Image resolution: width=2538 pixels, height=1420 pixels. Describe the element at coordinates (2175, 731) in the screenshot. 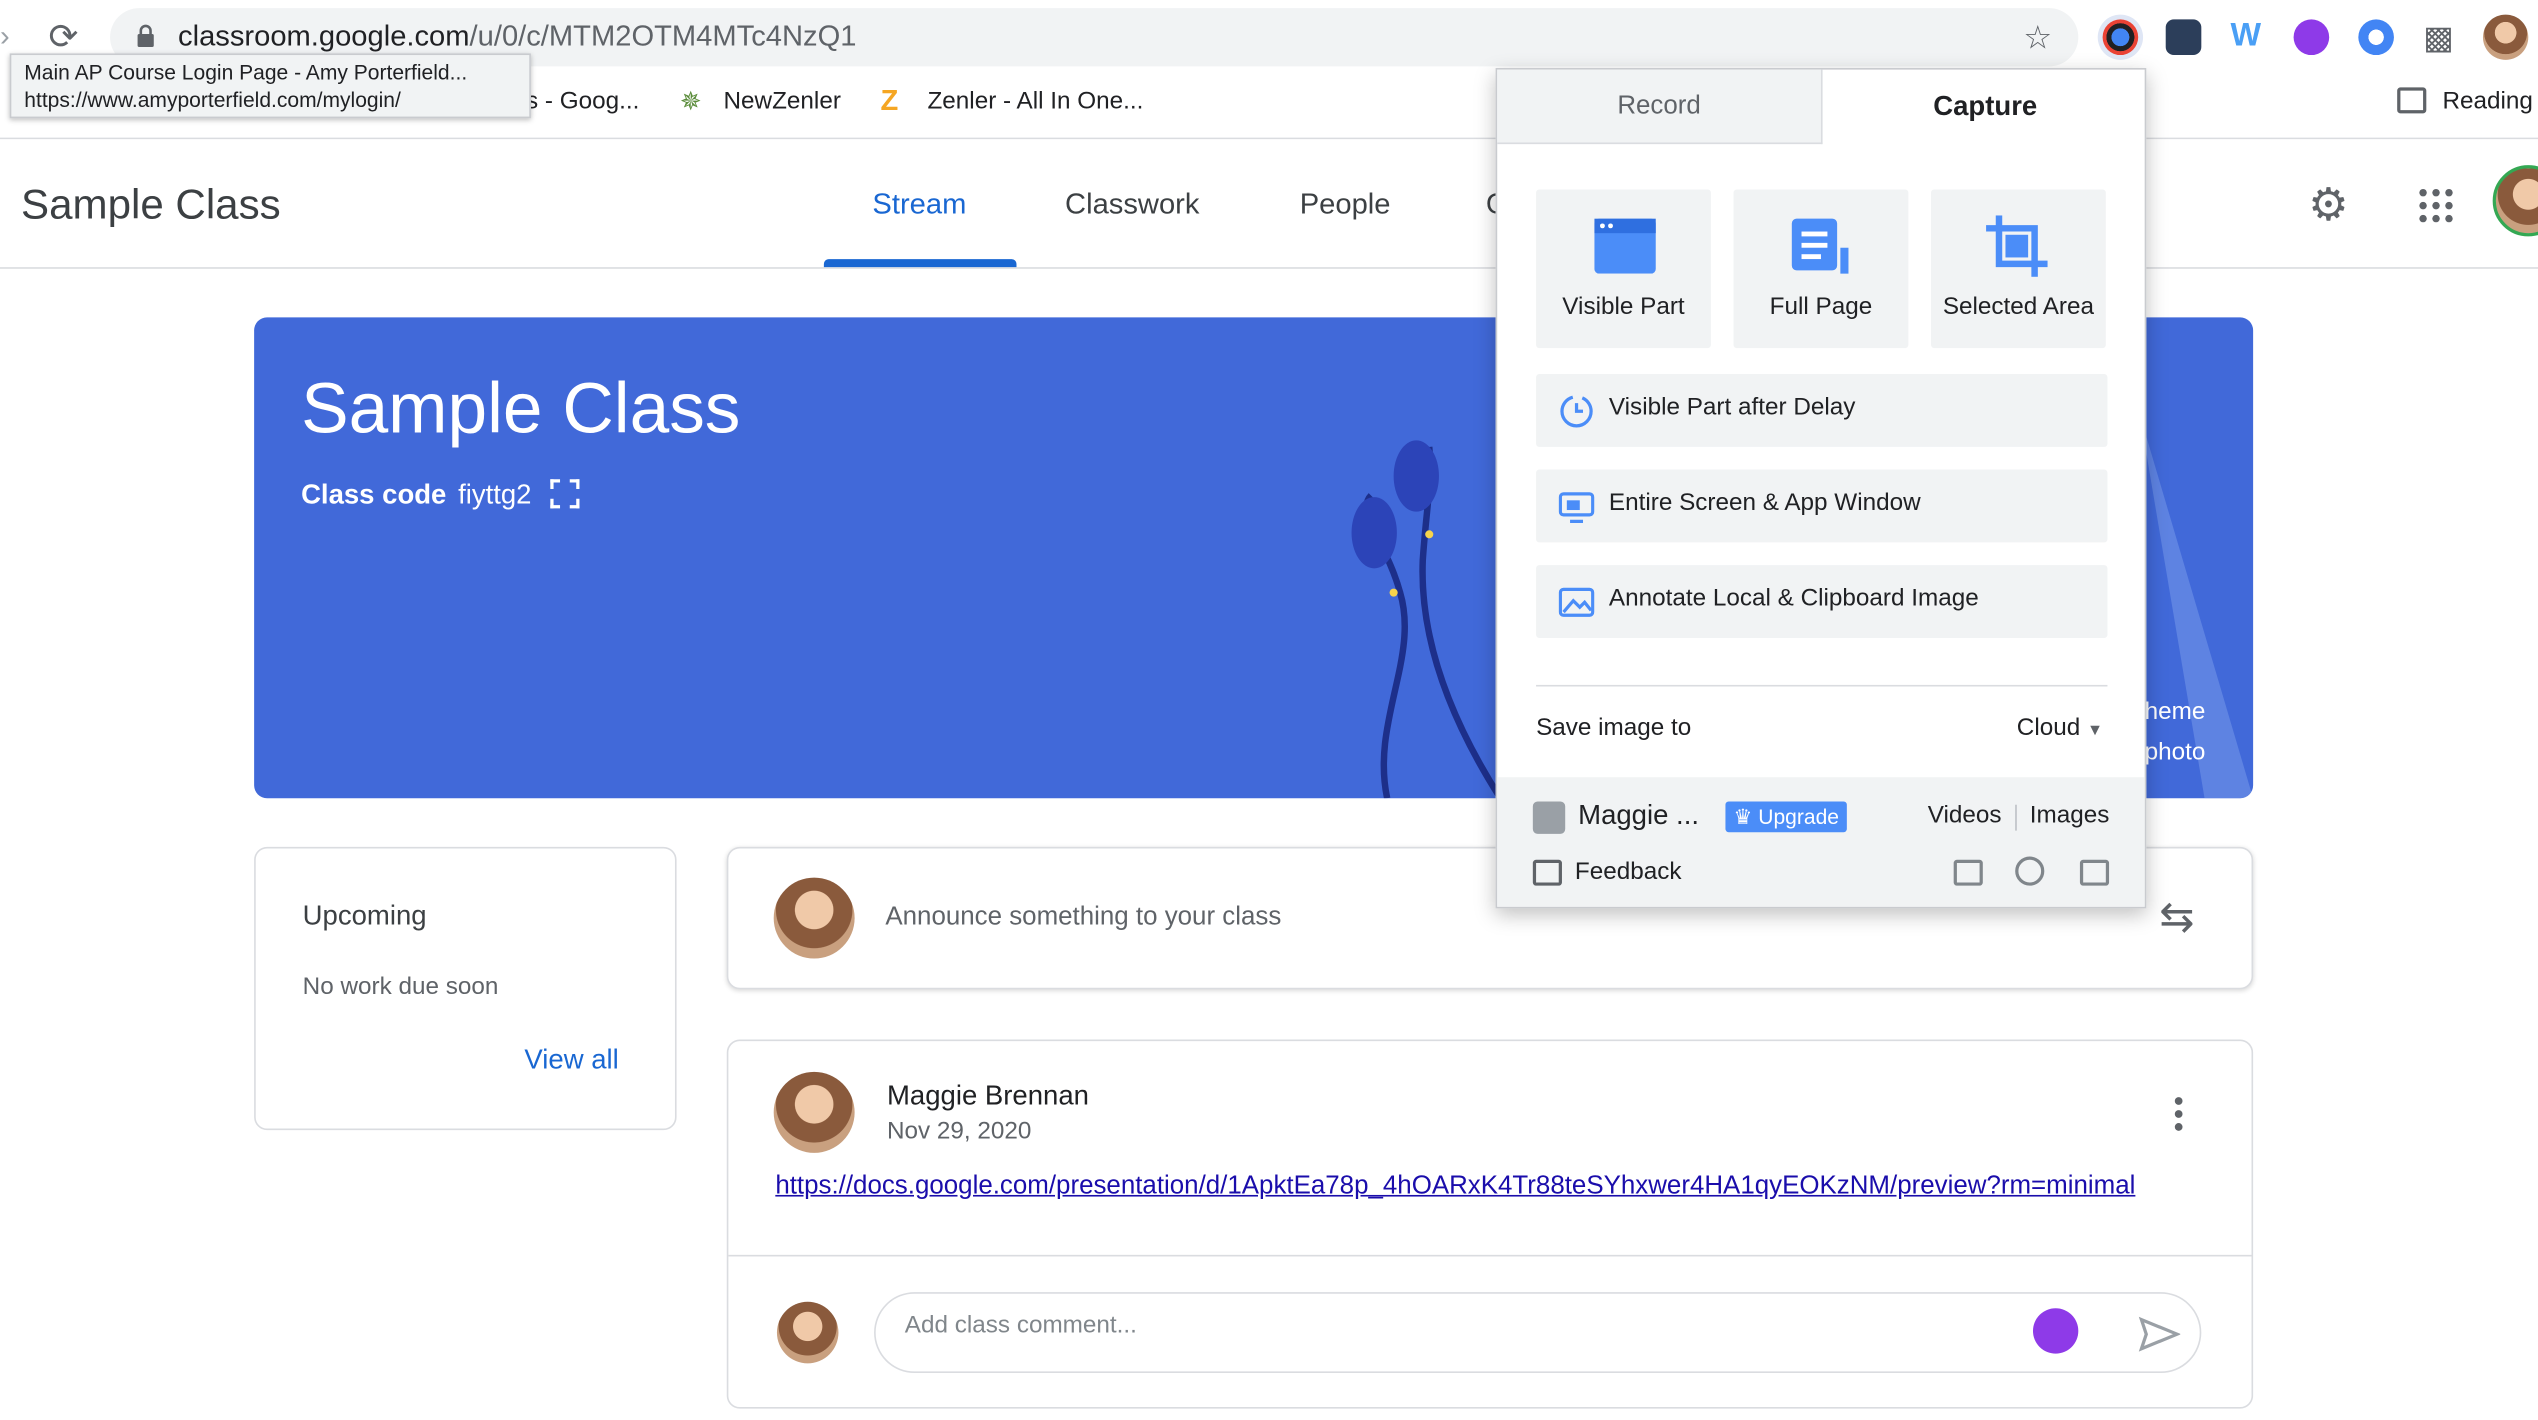

I see `customize-theme-label: heme photo` at that location.